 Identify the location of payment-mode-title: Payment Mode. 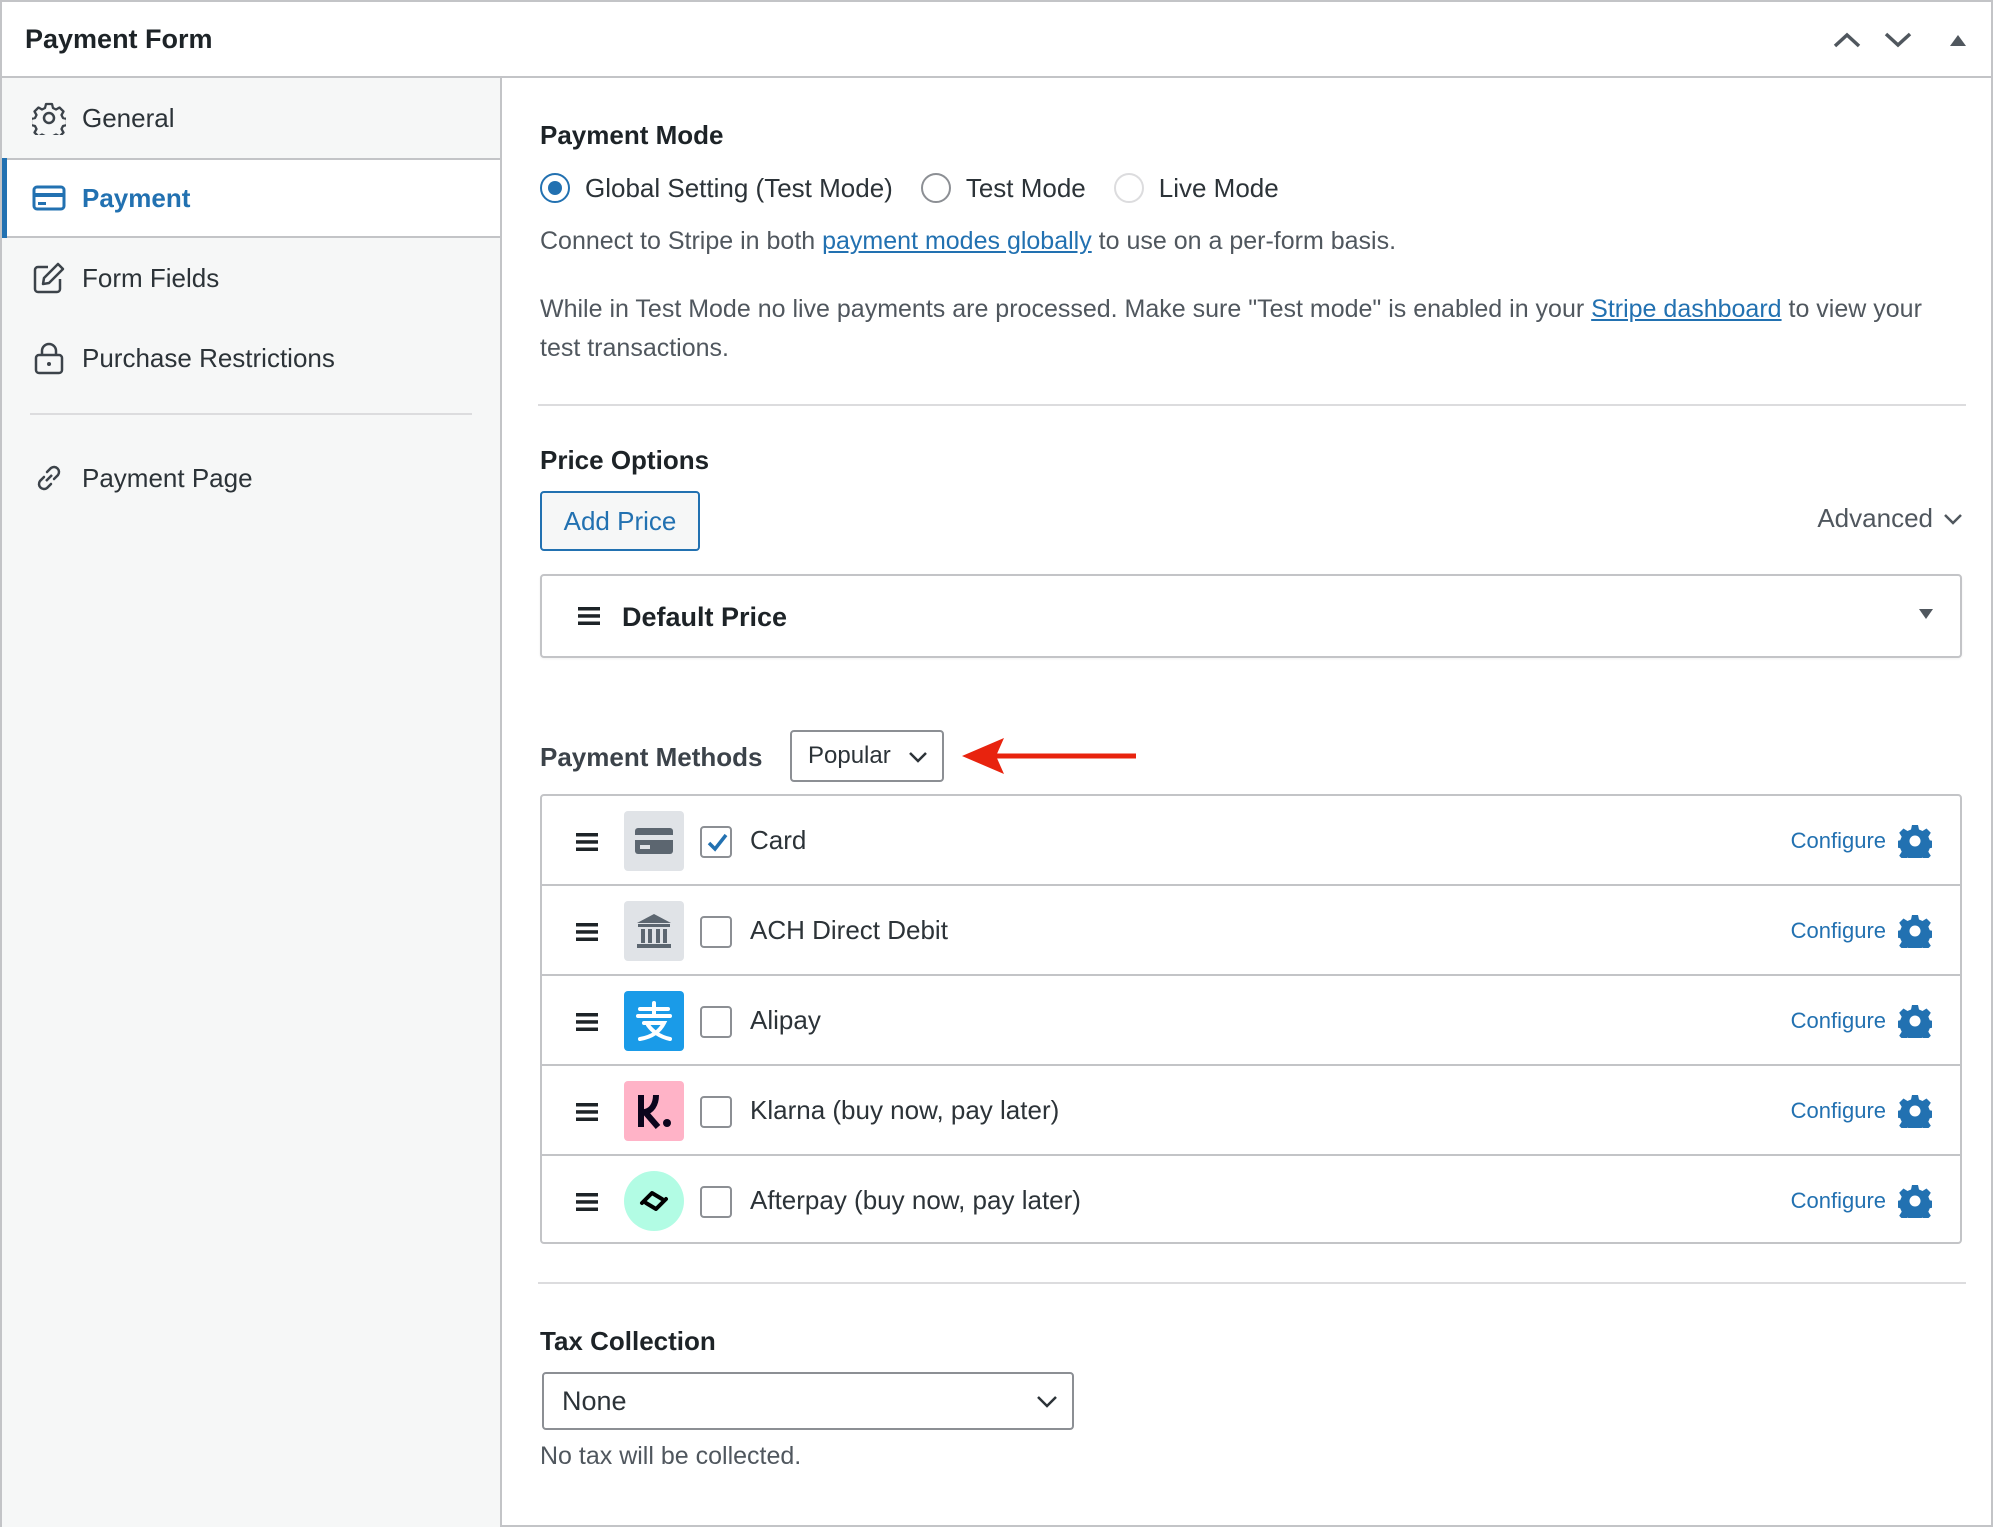
(632, 135).